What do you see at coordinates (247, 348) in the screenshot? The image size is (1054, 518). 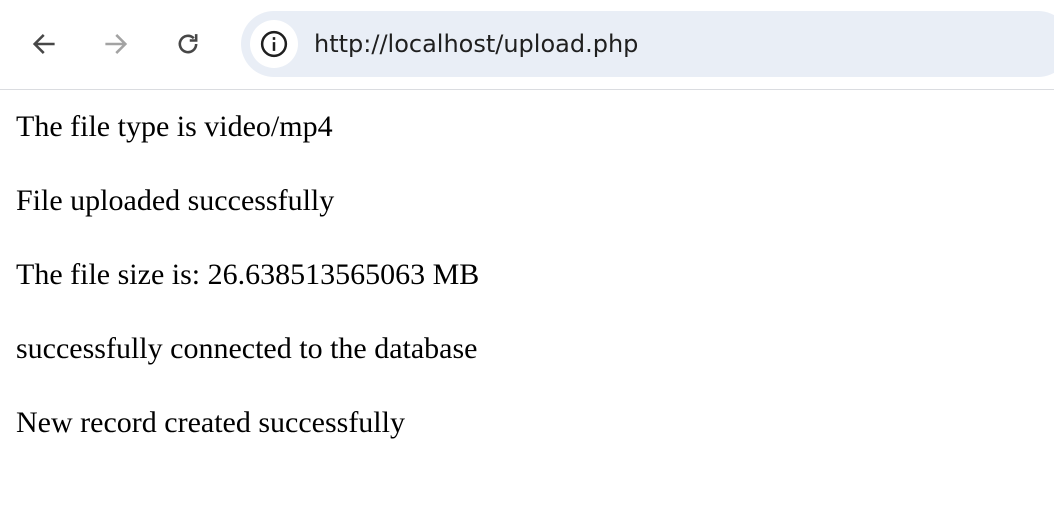 I see `db-connection-message: successfully connected to the database` at bounding box center [247, 348].